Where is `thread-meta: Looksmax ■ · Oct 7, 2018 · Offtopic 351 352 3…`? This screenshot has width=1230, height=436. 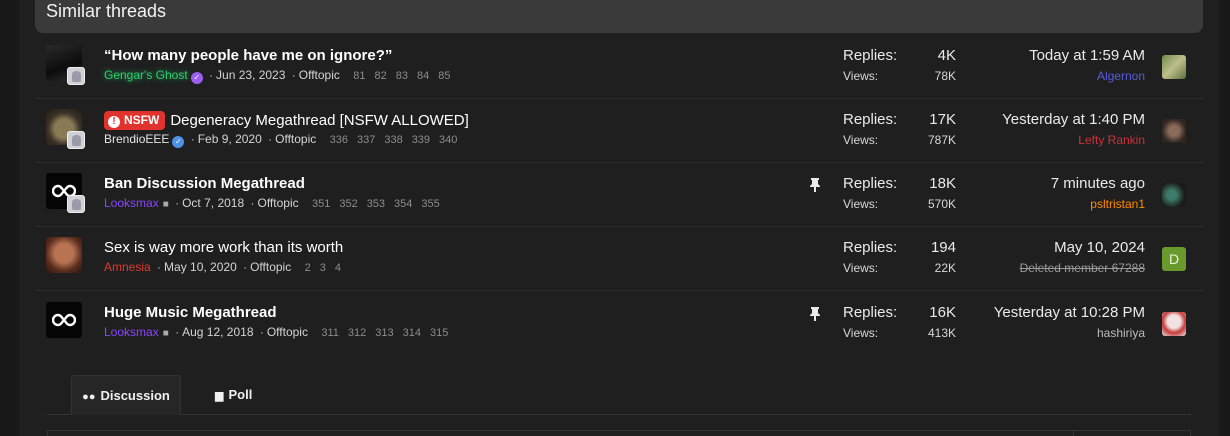 thread-meta: Looksmax ■ · Oct 7, 2018 · Offtopic 351 352 3… is located at coordinates (276, 203).